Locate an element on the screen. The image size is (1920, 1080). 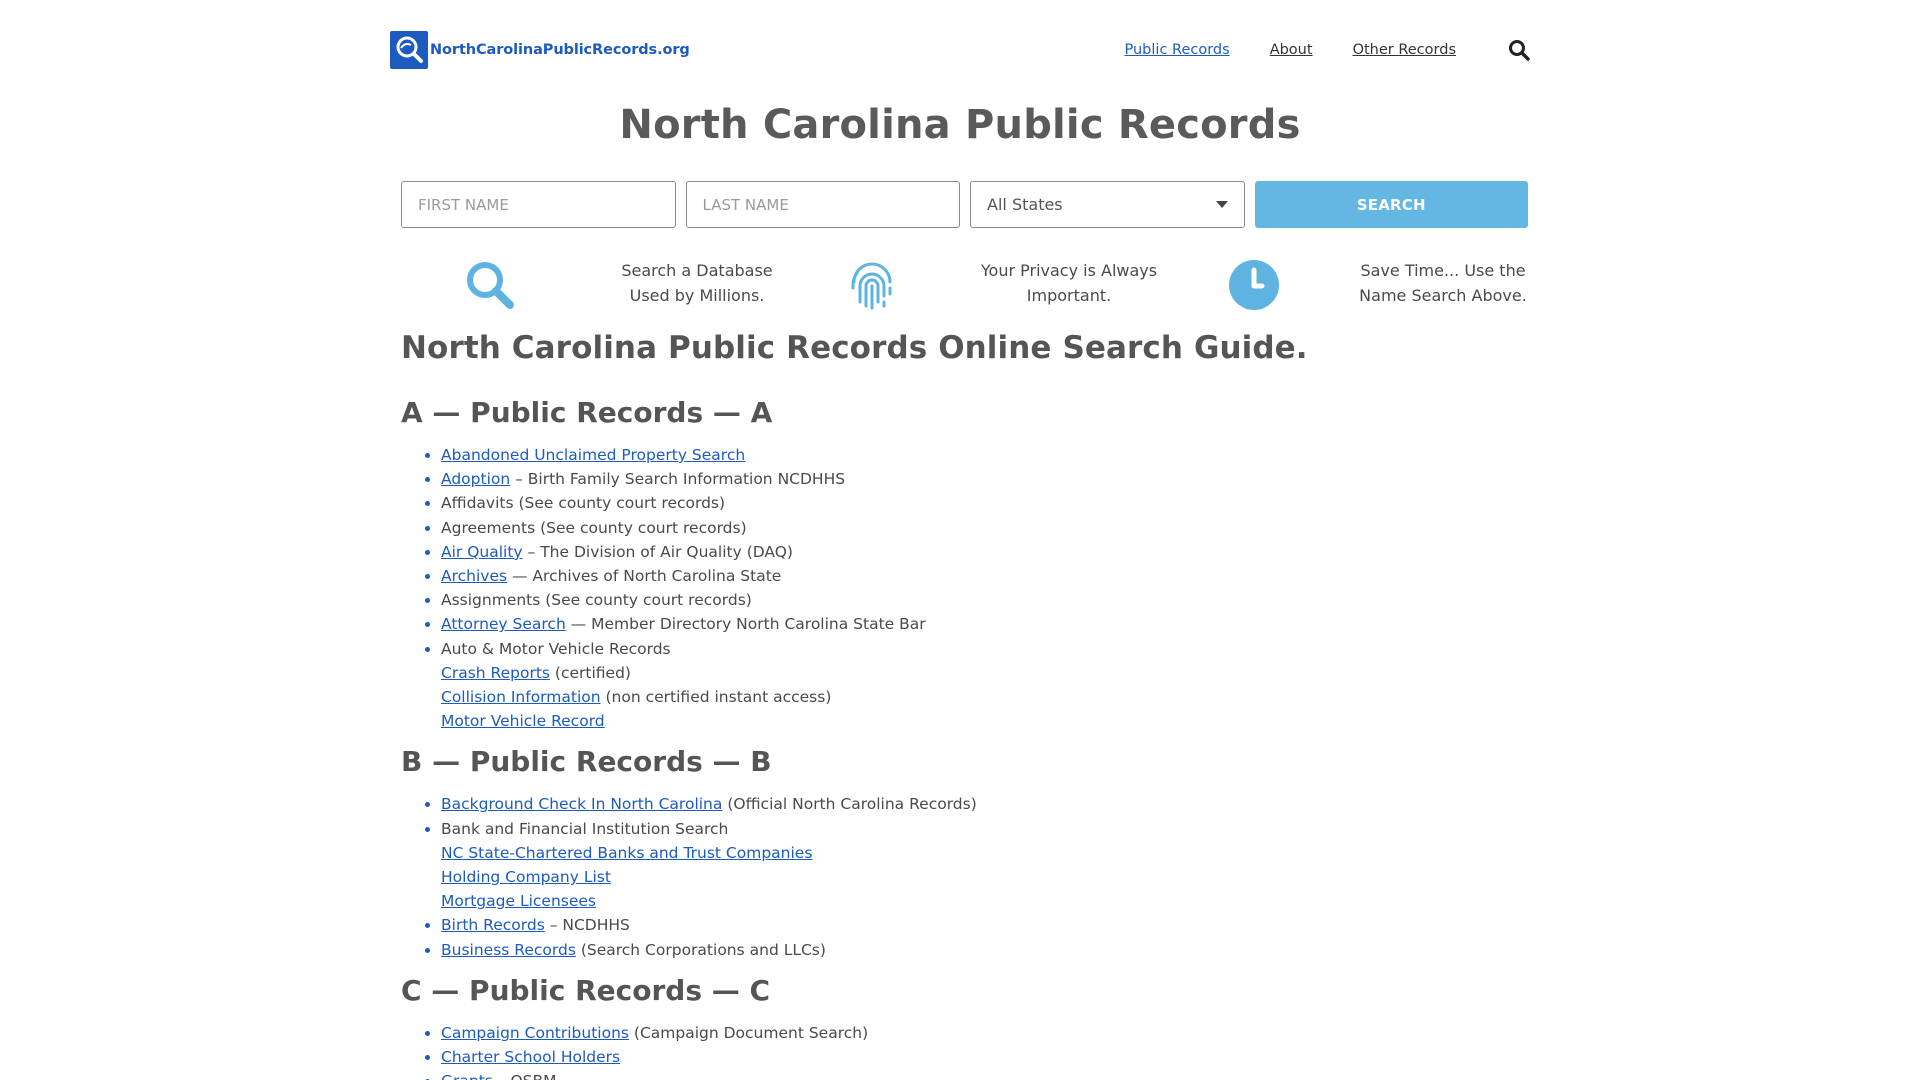
main-nav: Public Records About Other Records is located at coordinates (1308, 50).